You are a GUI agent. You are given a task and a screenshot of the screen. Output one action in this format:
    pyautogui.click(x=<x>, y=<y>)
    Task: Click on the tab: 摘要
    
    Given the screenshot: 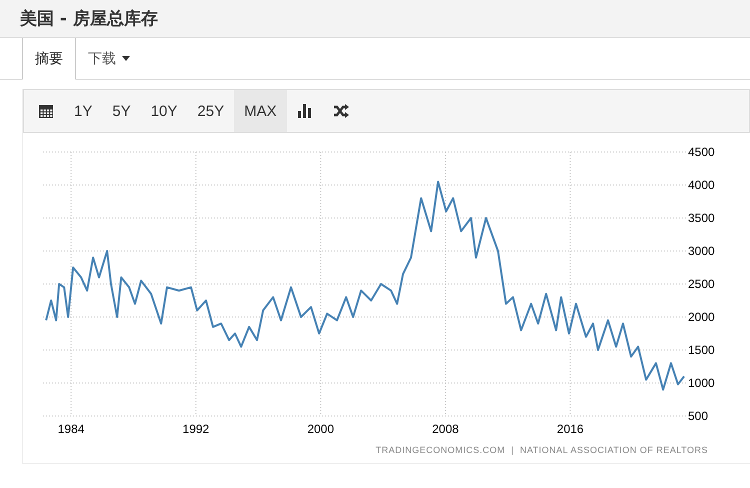 What is the action you would take?
    pyautogui.click(x=49, y=59)
    